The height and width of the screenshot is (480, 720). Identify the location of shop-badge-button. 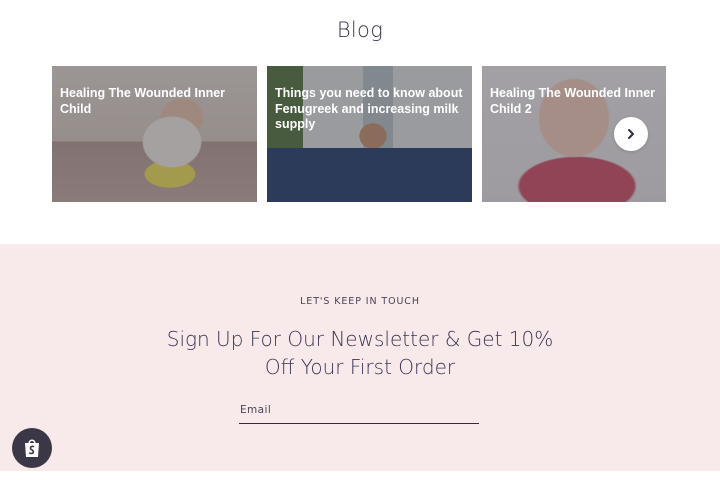
(32, 448).